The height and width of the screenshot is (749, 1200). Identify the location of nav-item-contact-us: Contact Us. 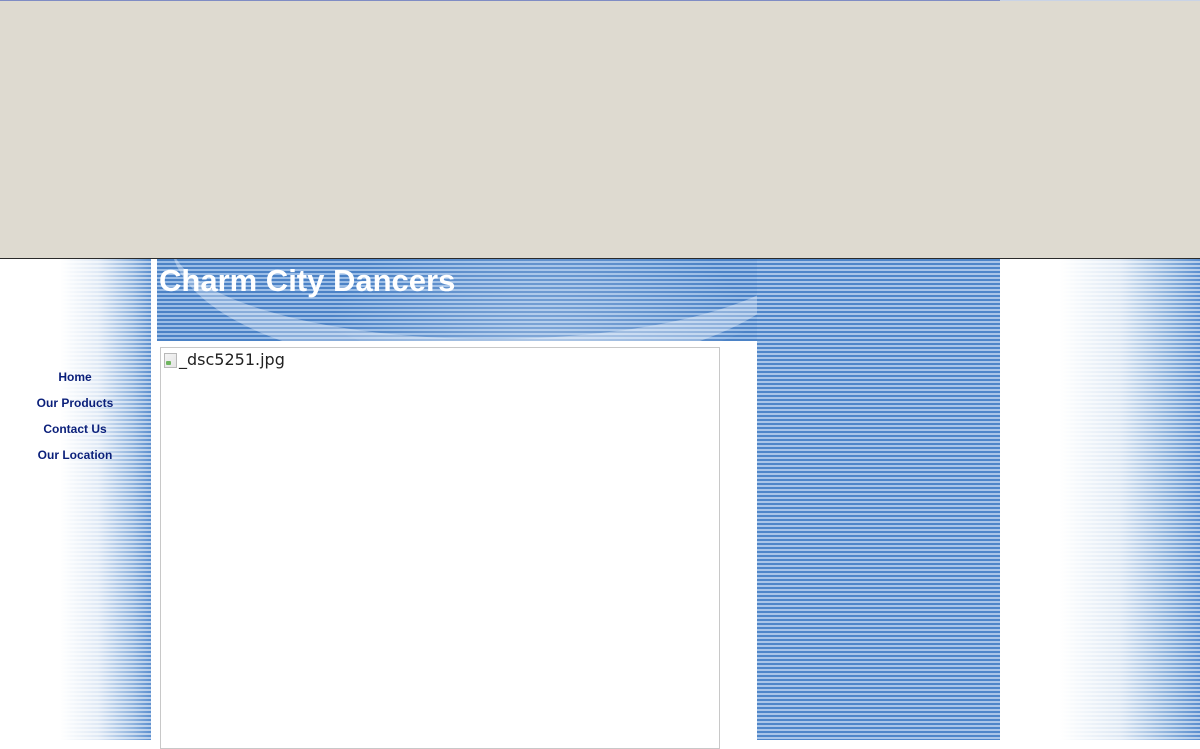
(75, 432).